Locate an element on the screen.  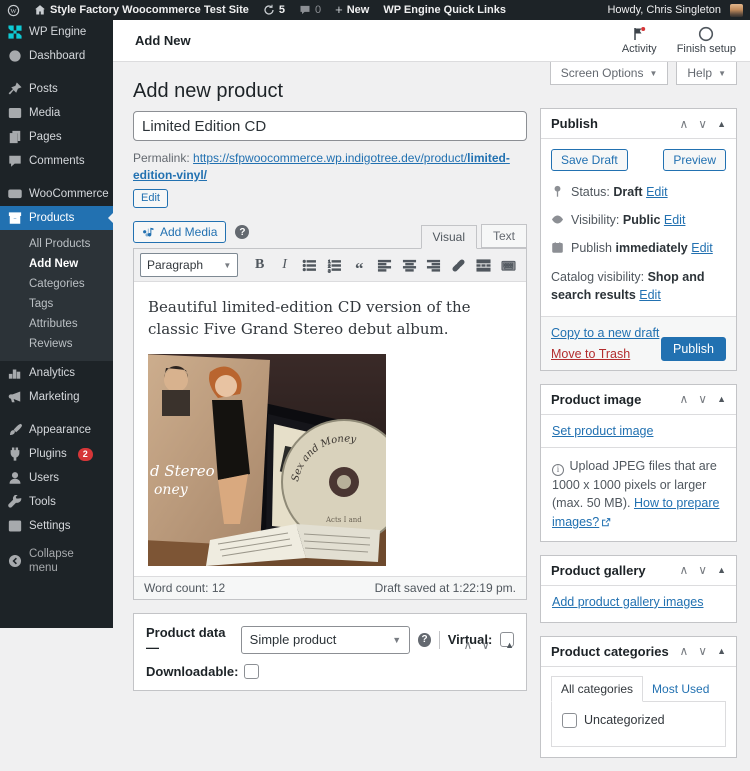
sidebar-item-tools: Tools is located at coordinates (56, 502).